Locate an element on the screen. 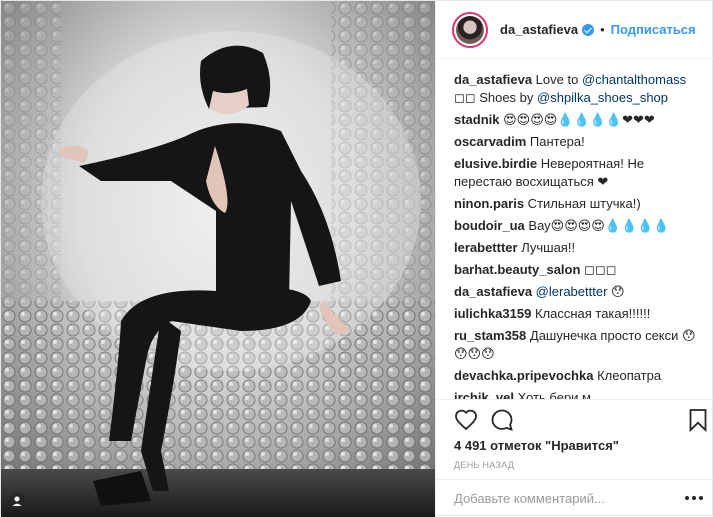 The width and height of the screenshot is (713, 517). comment-item: lerabettter Лучшая!! is located at coordinates (576, 248).